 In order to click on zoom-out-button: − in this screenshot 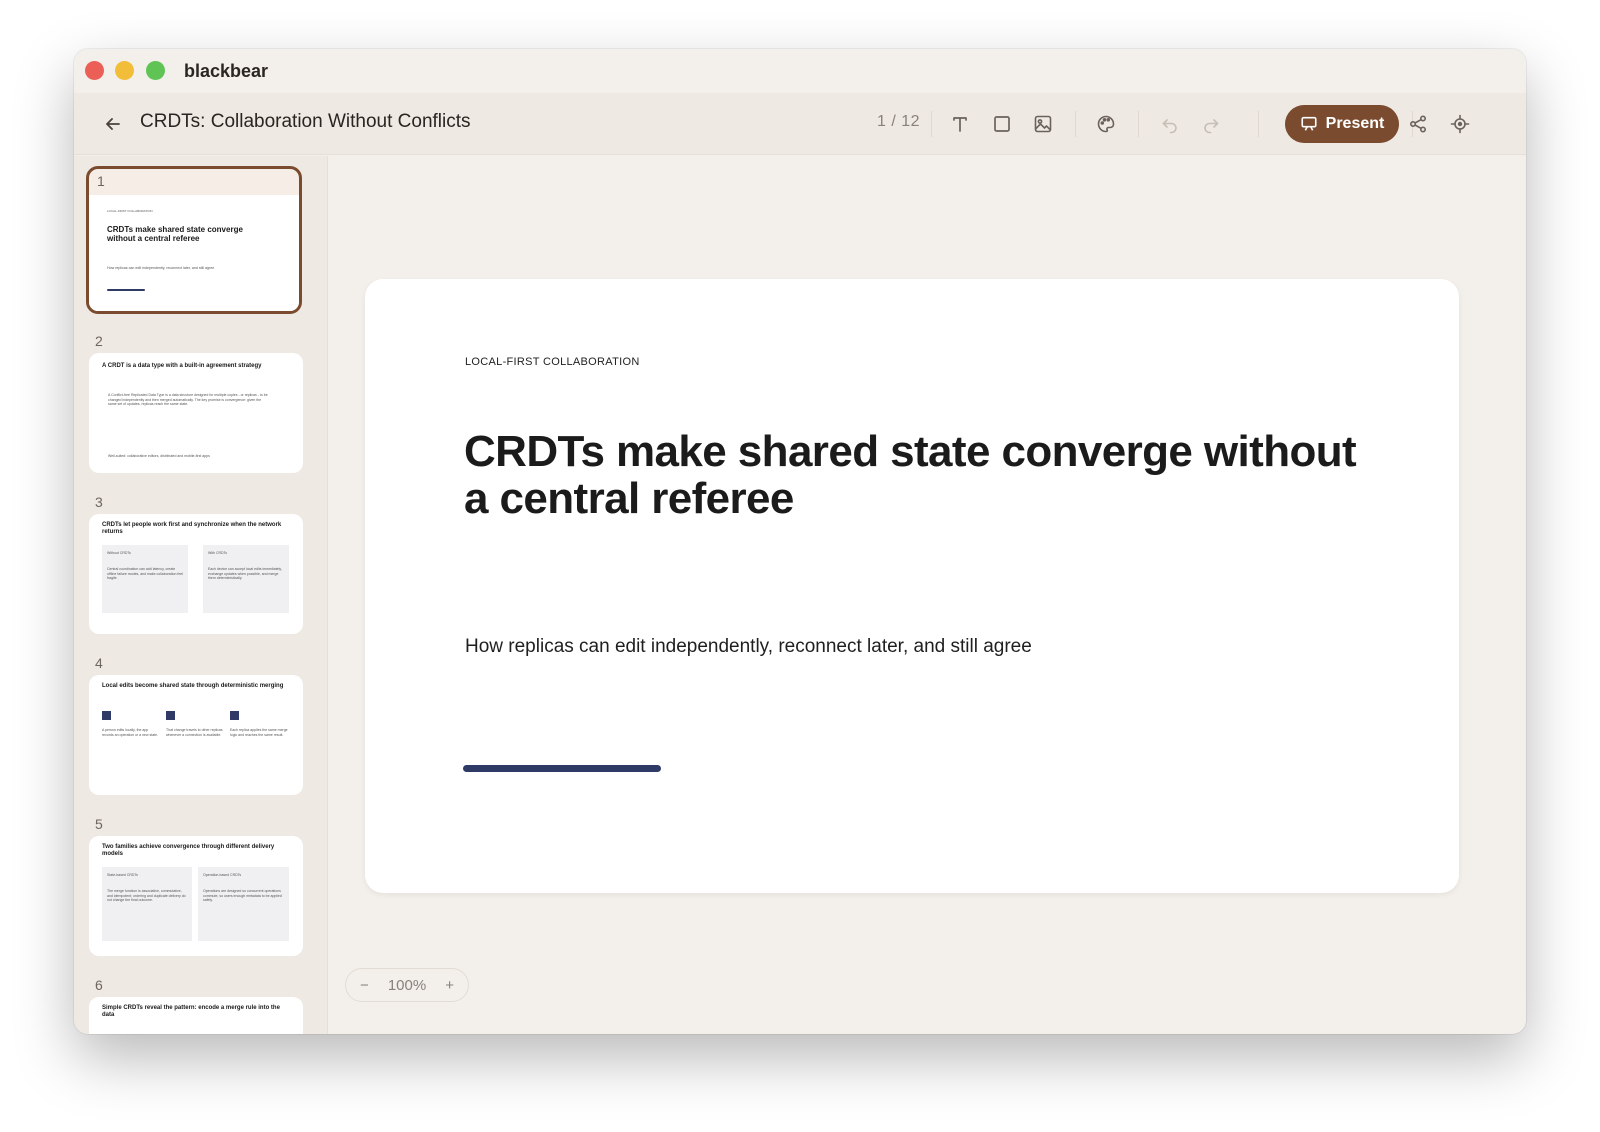, I will do `click(364, 985)`.